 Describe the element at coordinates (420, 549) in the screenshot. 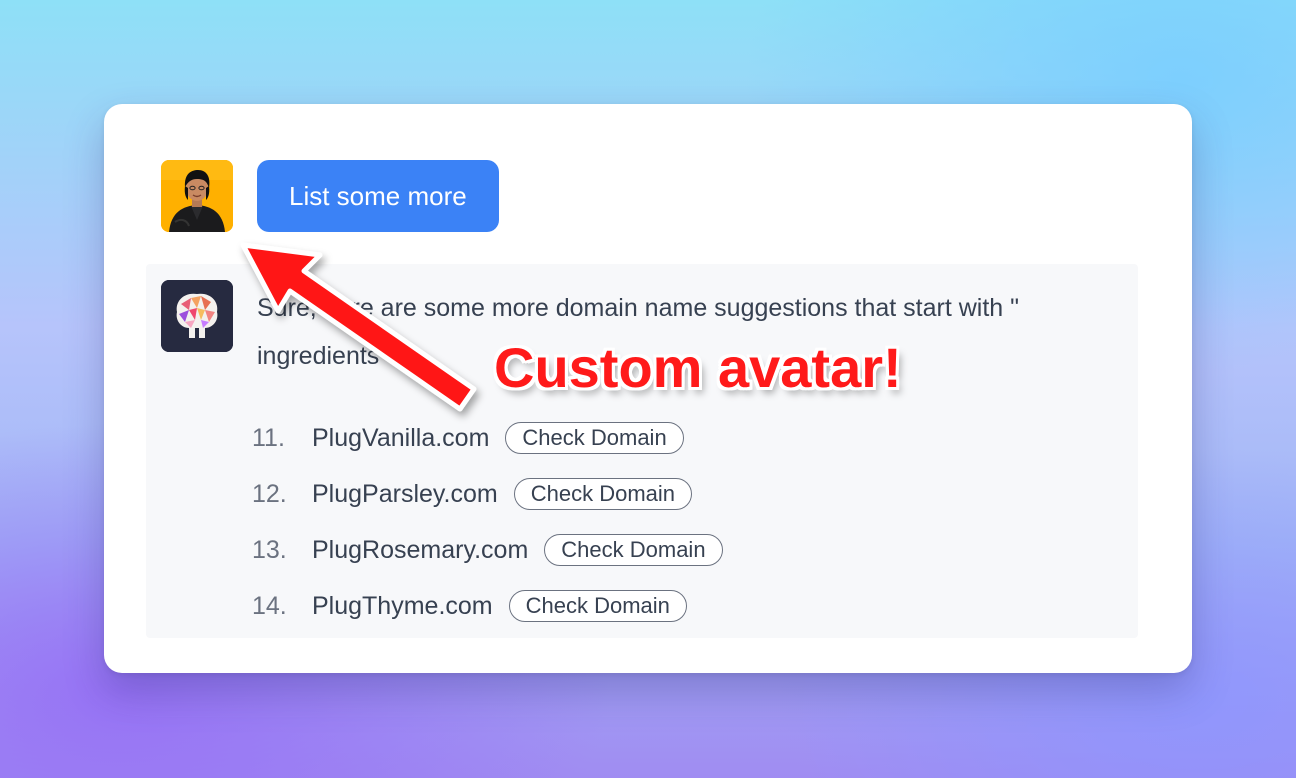

I see `domain-name: PlugRosemary.com` at that location.